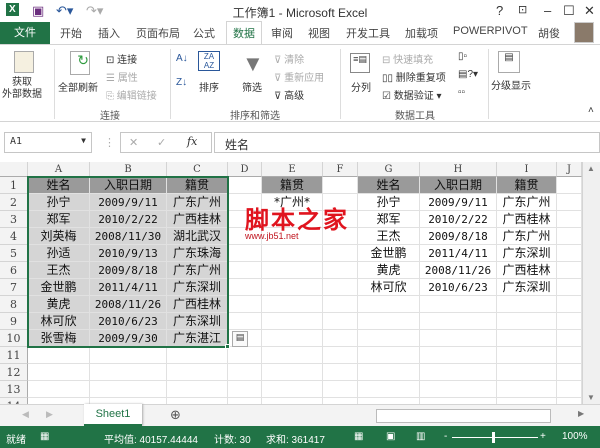 The image size is (600, 448). I want to click on new-sheet-icon: ⊕, so click(175, 415).